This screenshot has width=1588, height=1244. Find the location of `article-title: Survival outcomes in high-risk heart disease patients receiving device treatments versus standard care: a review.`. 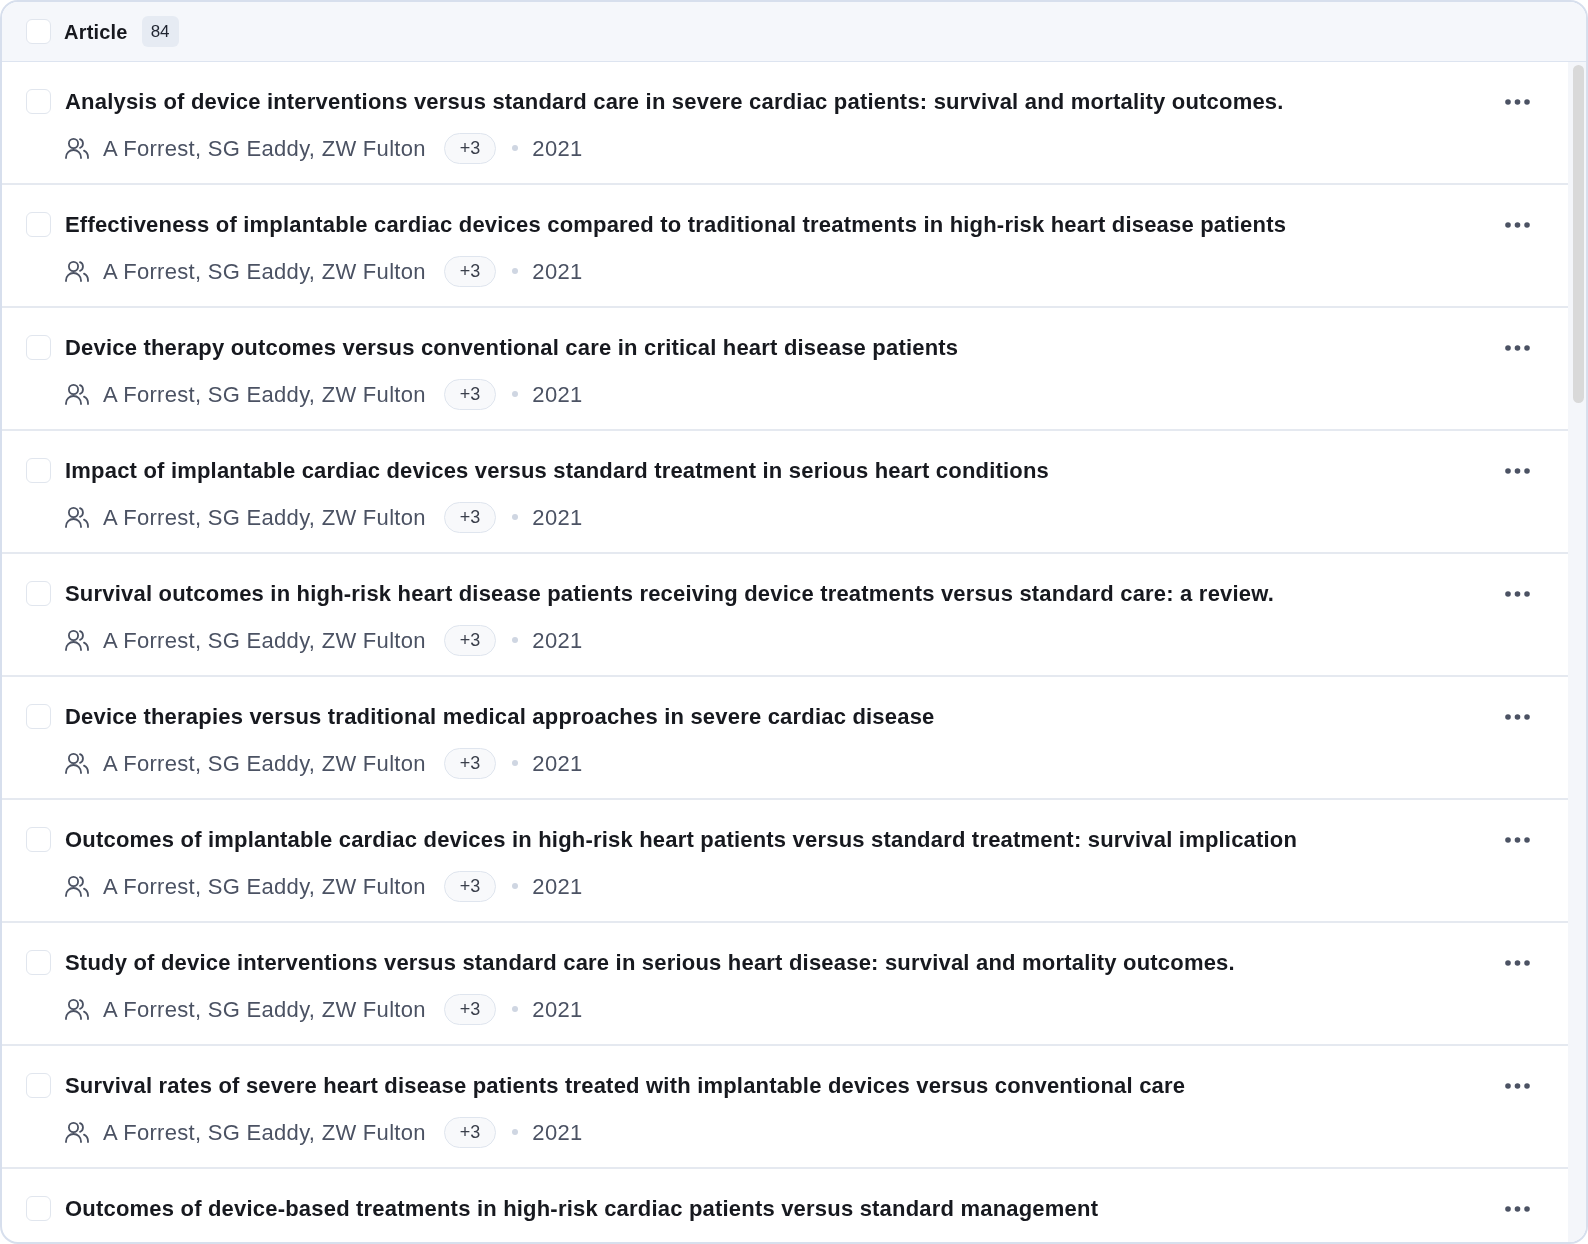

article-title: Survival outcomes in high-risk heart disease patients receiving device treatments versus standard care: a review. is located at coordinates (670, 594).